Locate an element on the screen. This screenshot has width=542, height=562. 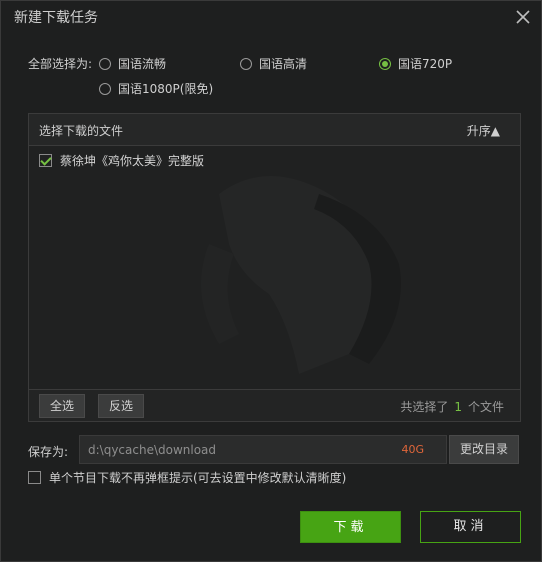
change-directory-button: 更改目录 is located at coordinates (484, 449).